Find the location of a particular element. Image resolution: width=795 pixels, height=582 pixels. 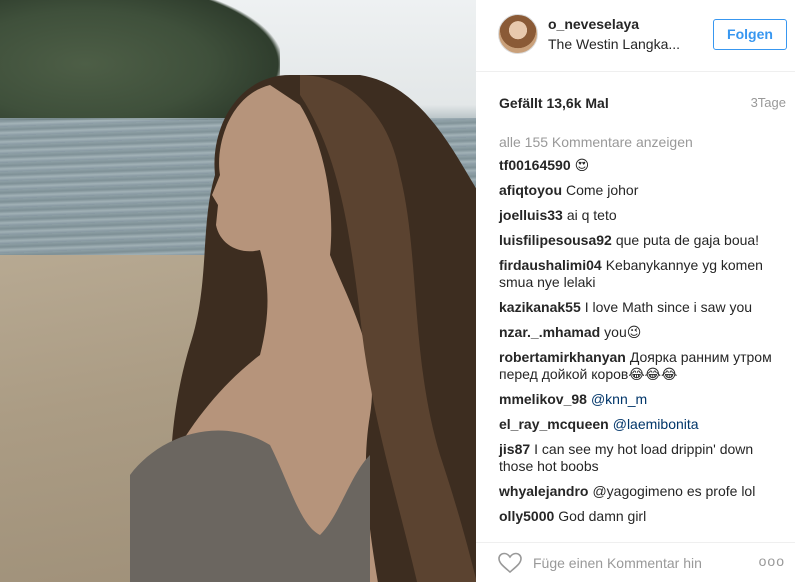

likes-count: Gefällt 13,6k Mal is located at coordinates (554, 103).